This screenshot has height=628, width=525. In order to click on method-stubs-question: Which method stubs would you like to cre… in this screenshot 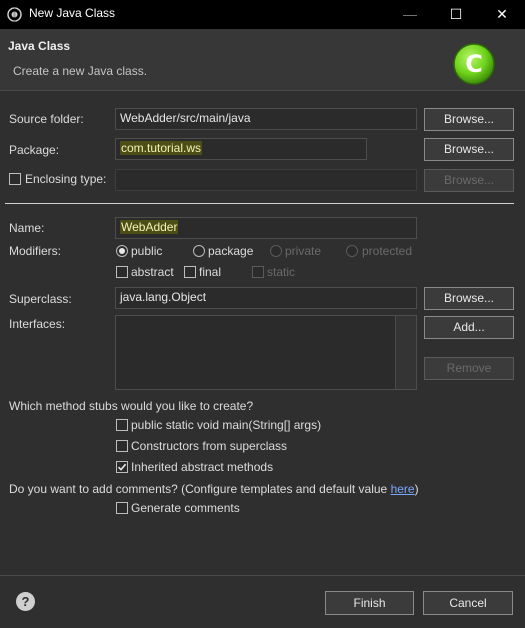, I will do `click(131, 406)`.